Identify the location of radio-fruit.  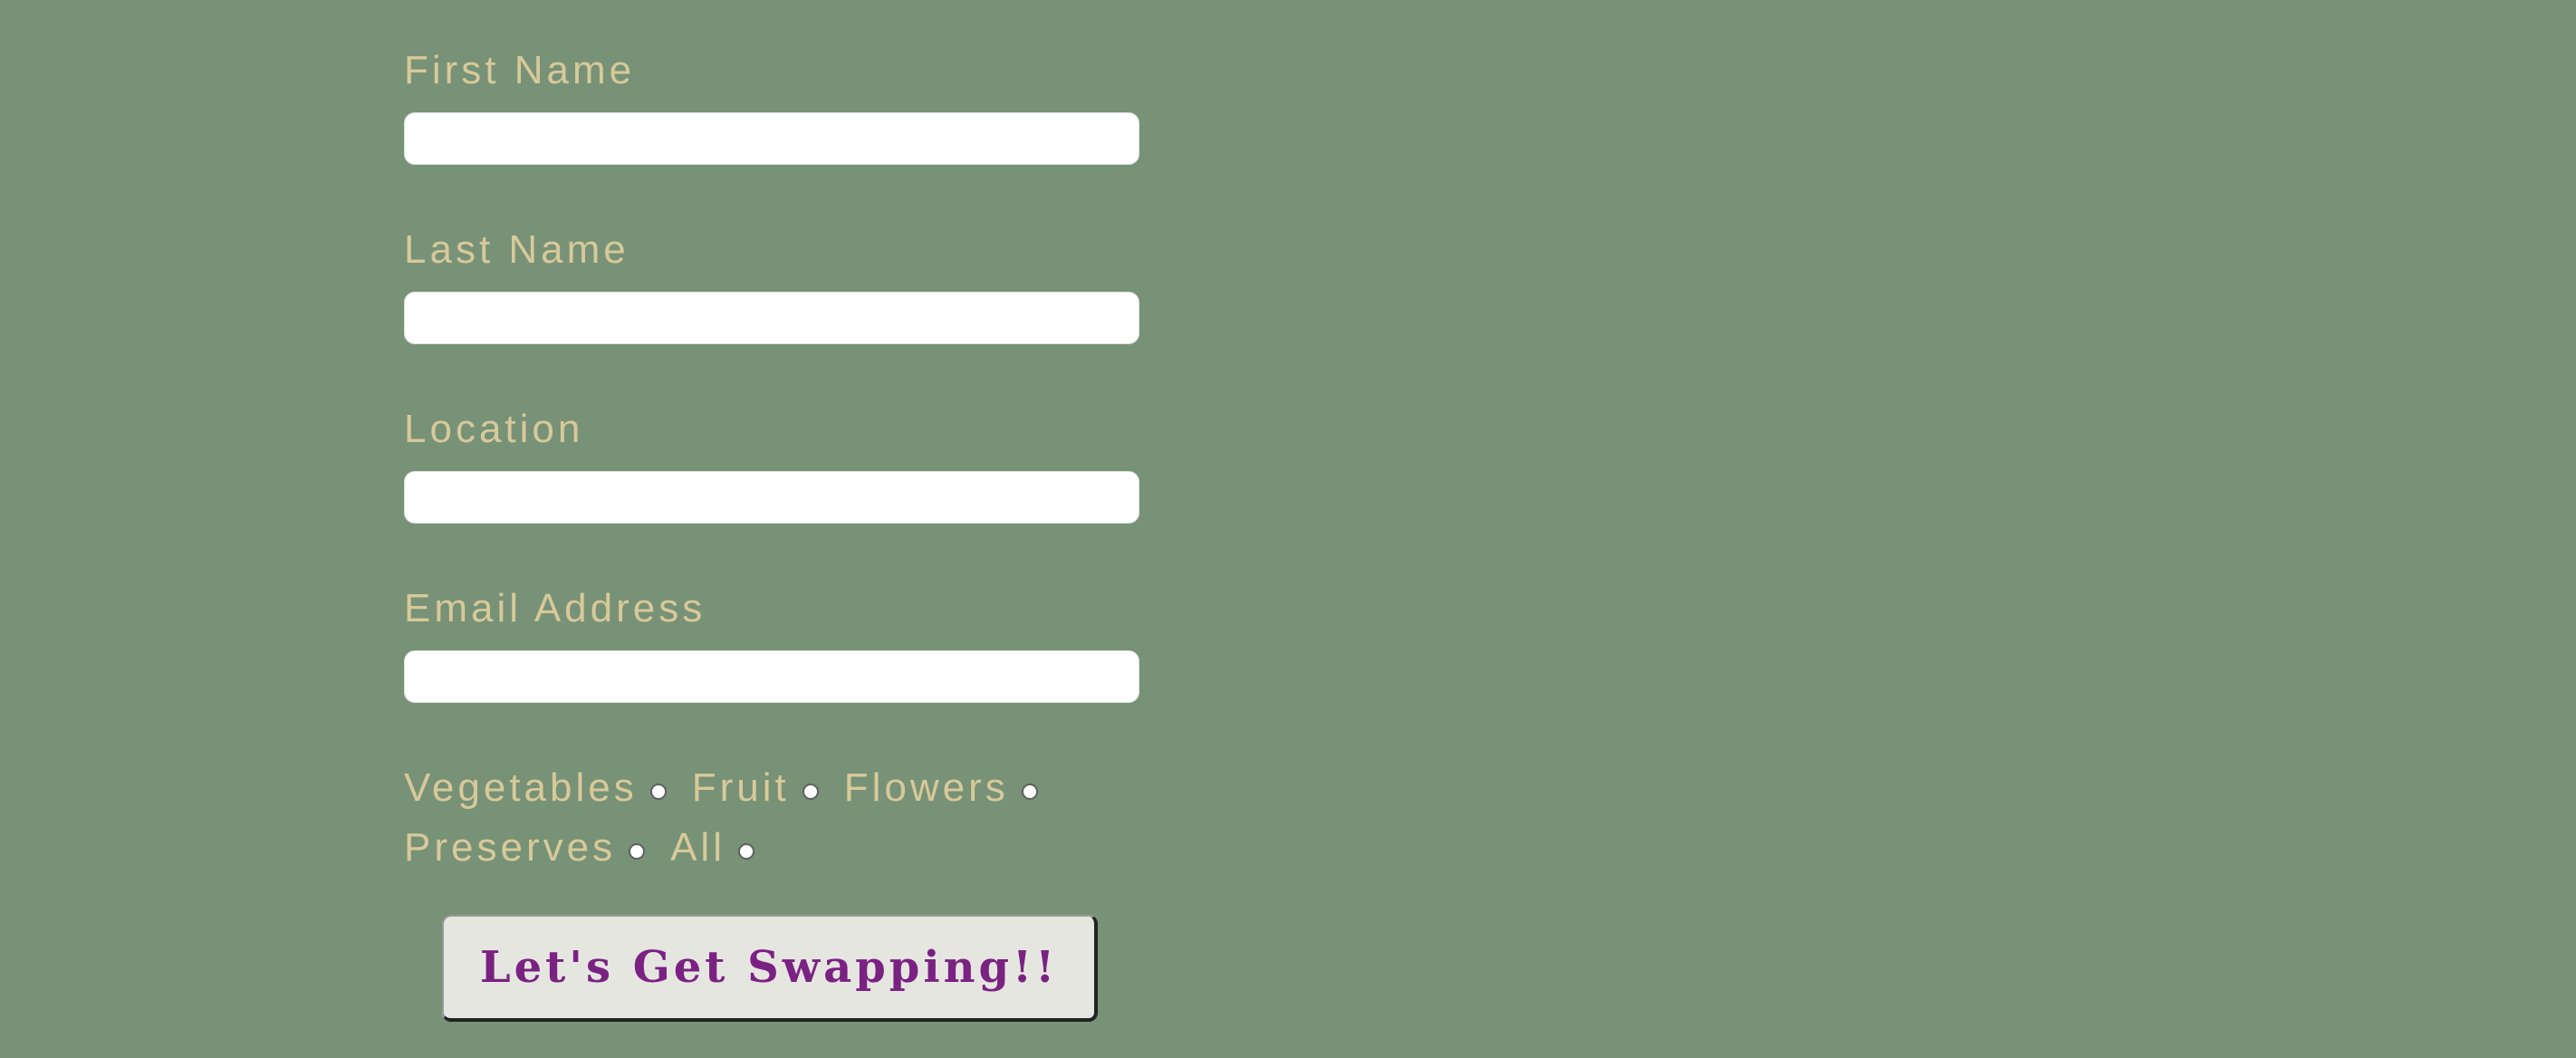
(810, 792).